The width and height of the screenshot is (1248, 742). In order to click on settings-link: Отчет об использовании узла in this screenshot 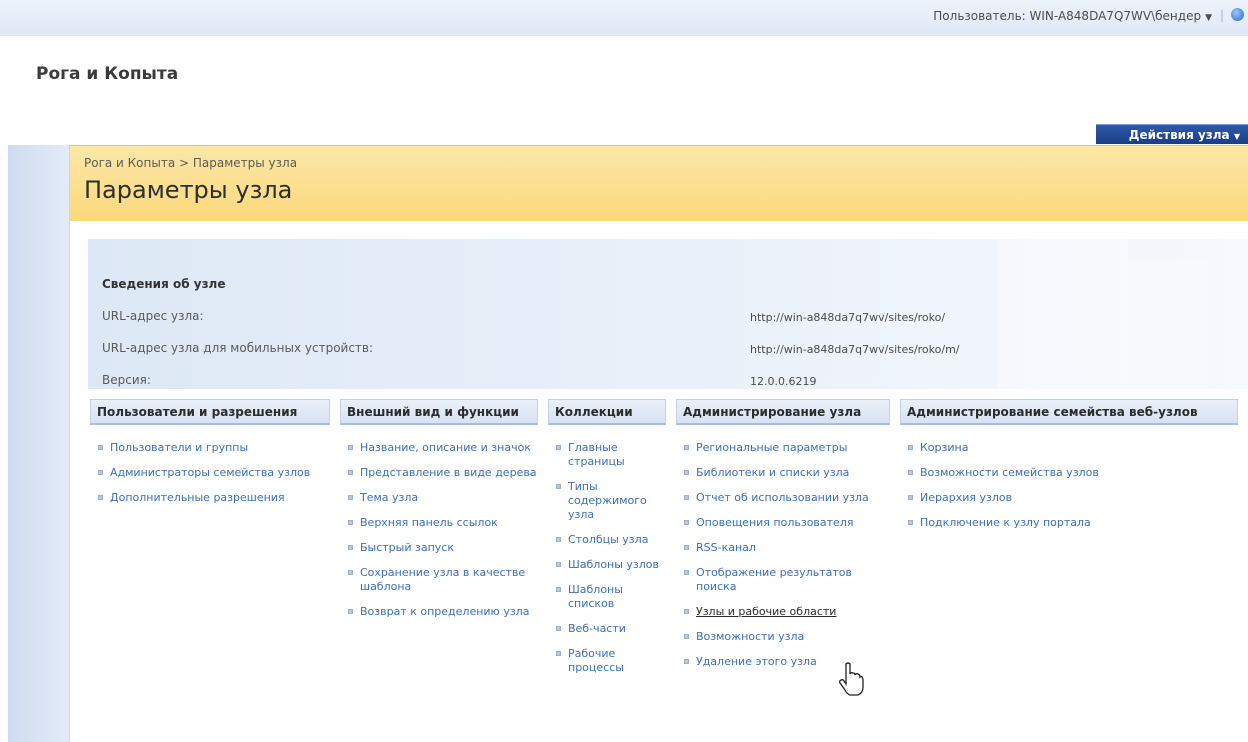, I will do `click(783, 498)`.